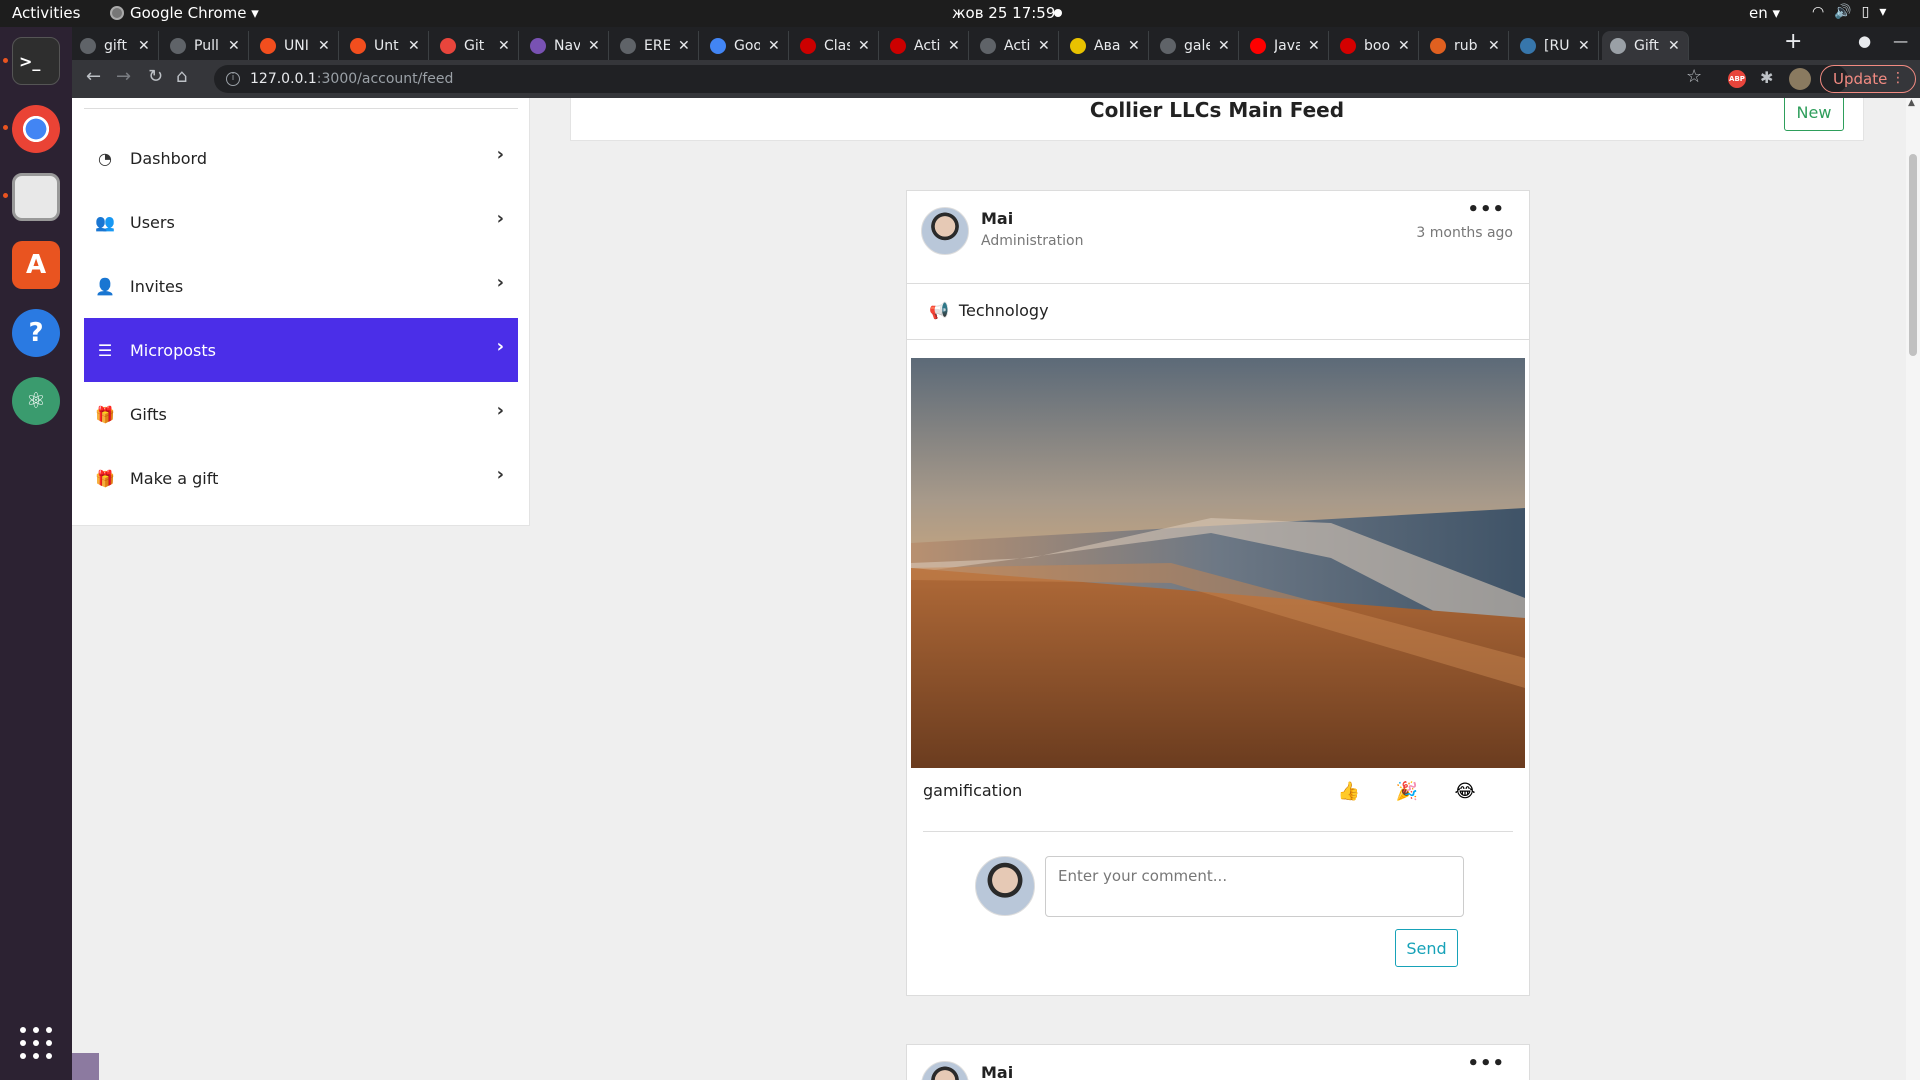  Describe the element at coordinates (36, 265) in the screenshot. I see `software-center-icon: A` at that location.